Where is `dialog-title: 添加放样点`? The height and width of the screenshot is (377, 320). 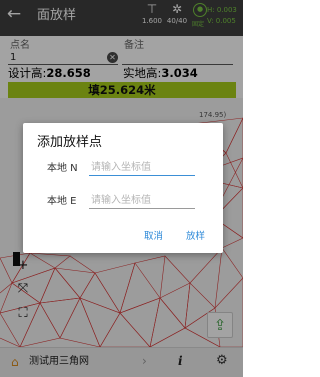
dialog-title: 添加放样点 is located at coordinates (70, 142).